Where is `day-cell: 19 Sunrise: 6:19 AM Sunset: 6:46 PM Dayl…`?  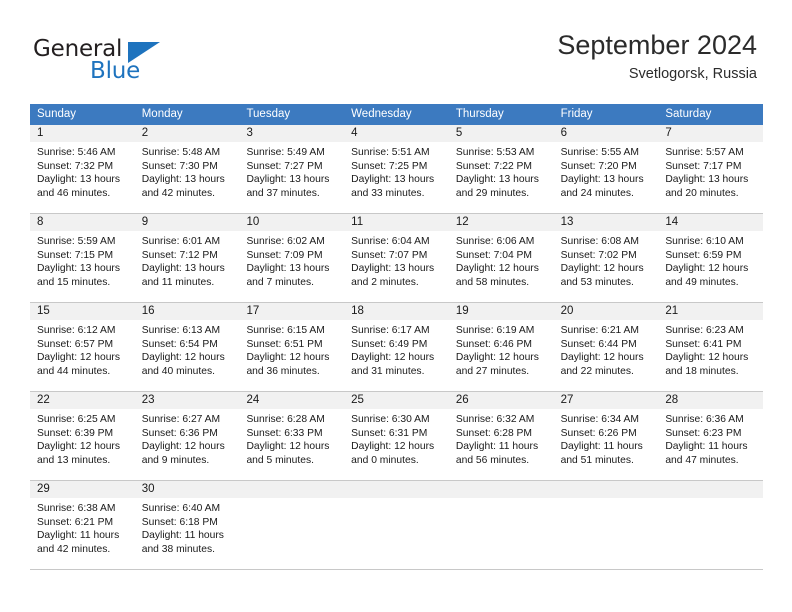 day-cell: 19 Sunrise: 6:19 AM Sunset: 6:46 PM Dayl… is located at coordinates (501, 347).